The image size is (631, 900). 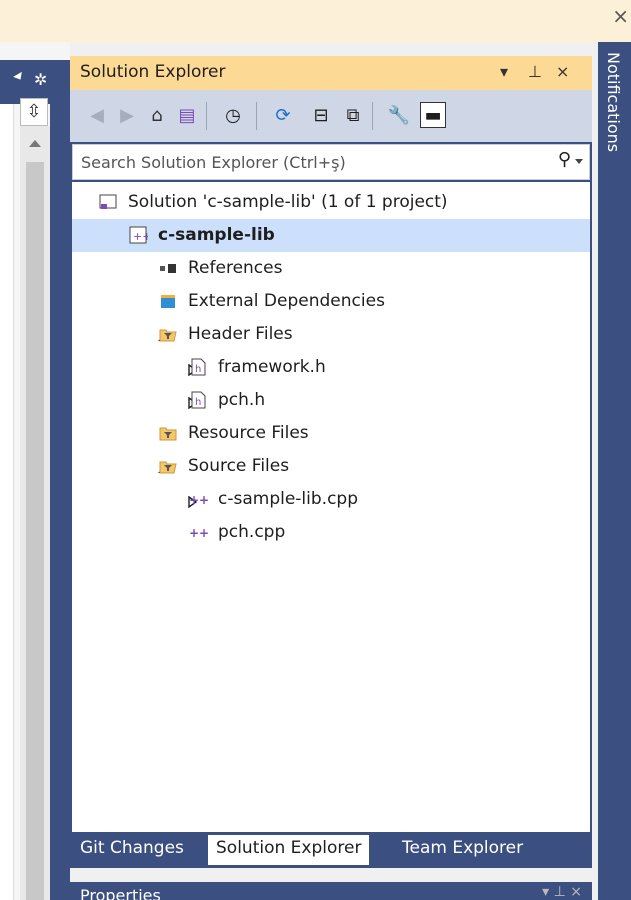 I want to click on properties-title: Properties, so click(x=120, y=893).